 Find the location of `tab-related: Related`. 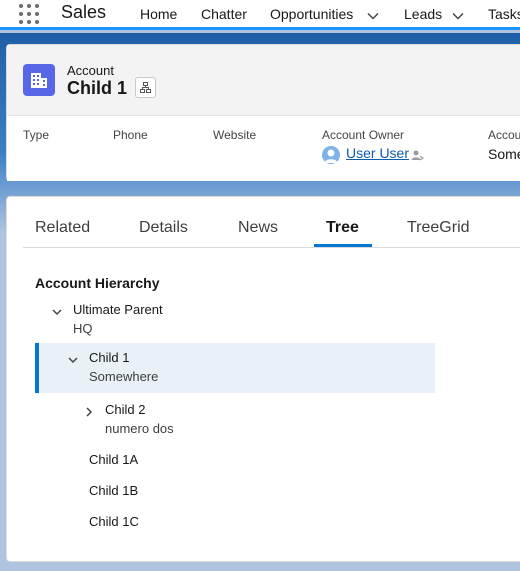

tab-related: Related is located at coordinates (62, 228).